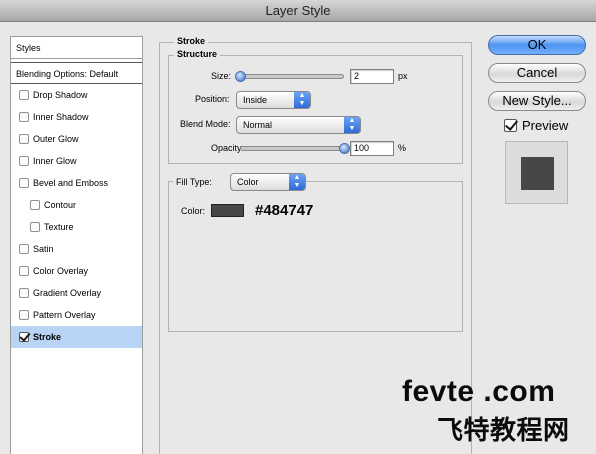 The width and height of the screenshot is (596, 454). Describe the element at coordinates (292, 76) in the screenshot. I see `size-slider-track` at that location.